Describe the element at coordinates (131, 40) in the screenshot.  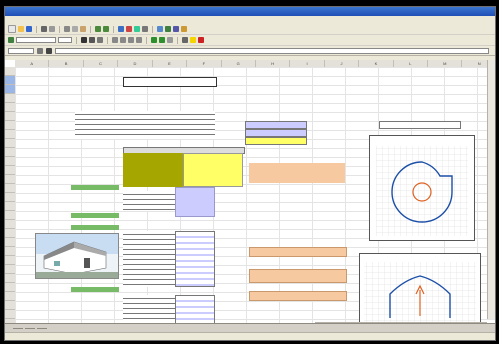
I see `align-right-icon` at that location.